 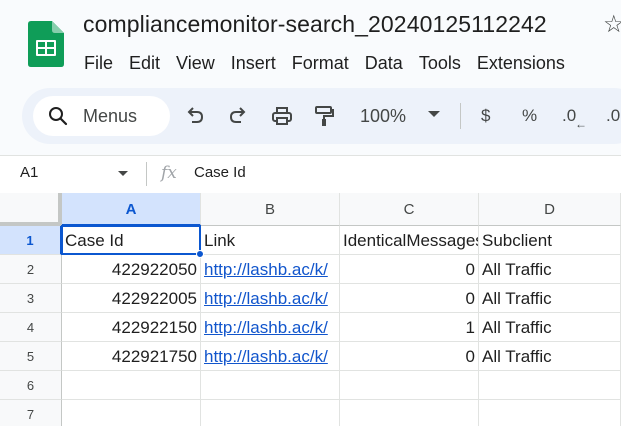 I want to click on paint-format-icon, so click(x=324, y=116).